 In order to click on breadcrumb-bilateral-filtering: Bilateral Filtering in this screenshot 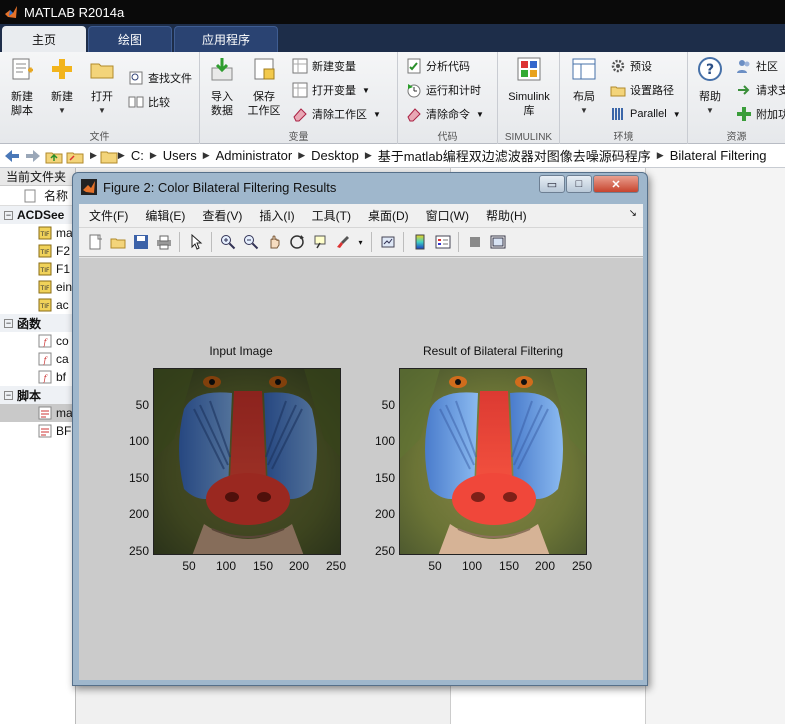, I will do `click(718, 155)`.